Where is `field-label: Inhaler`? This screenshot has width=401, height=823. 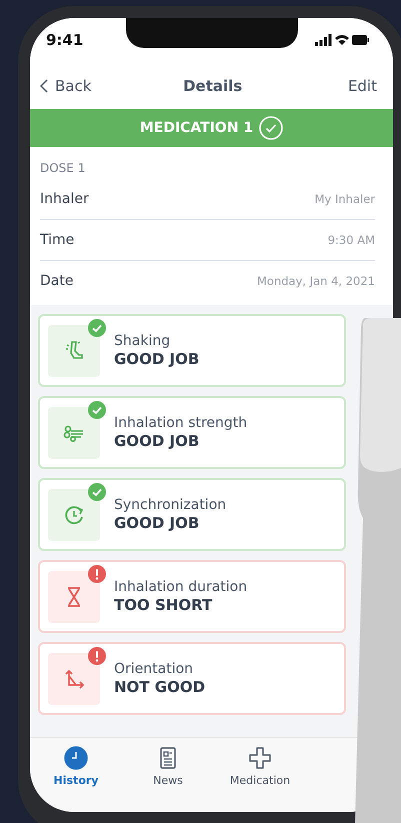
field-label: Inhaler is located at coordinates (64, 199).